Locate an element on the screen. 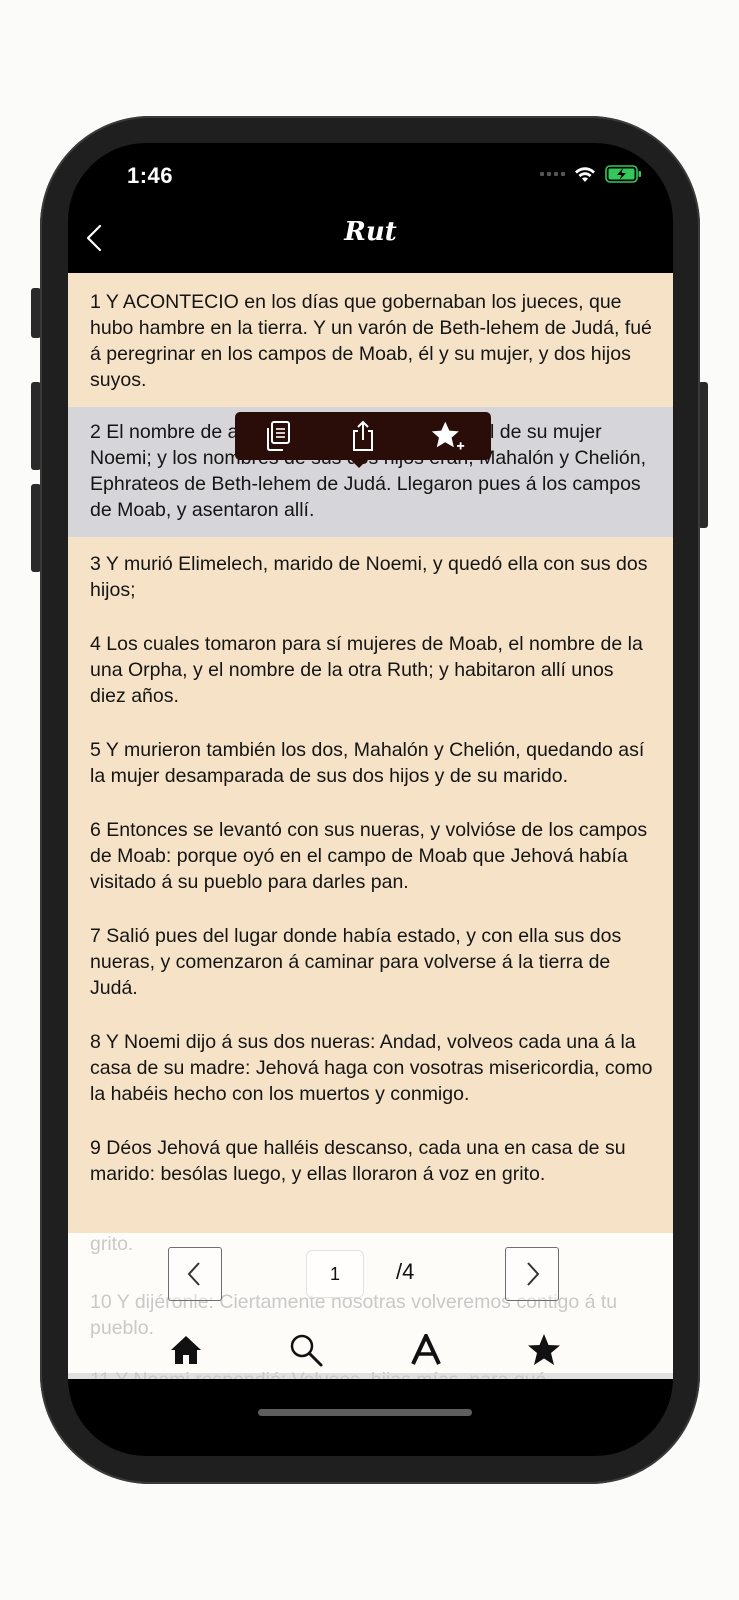 This screenshot has width=739, height=1600. tab-search is located at coordinates (306, 1350).